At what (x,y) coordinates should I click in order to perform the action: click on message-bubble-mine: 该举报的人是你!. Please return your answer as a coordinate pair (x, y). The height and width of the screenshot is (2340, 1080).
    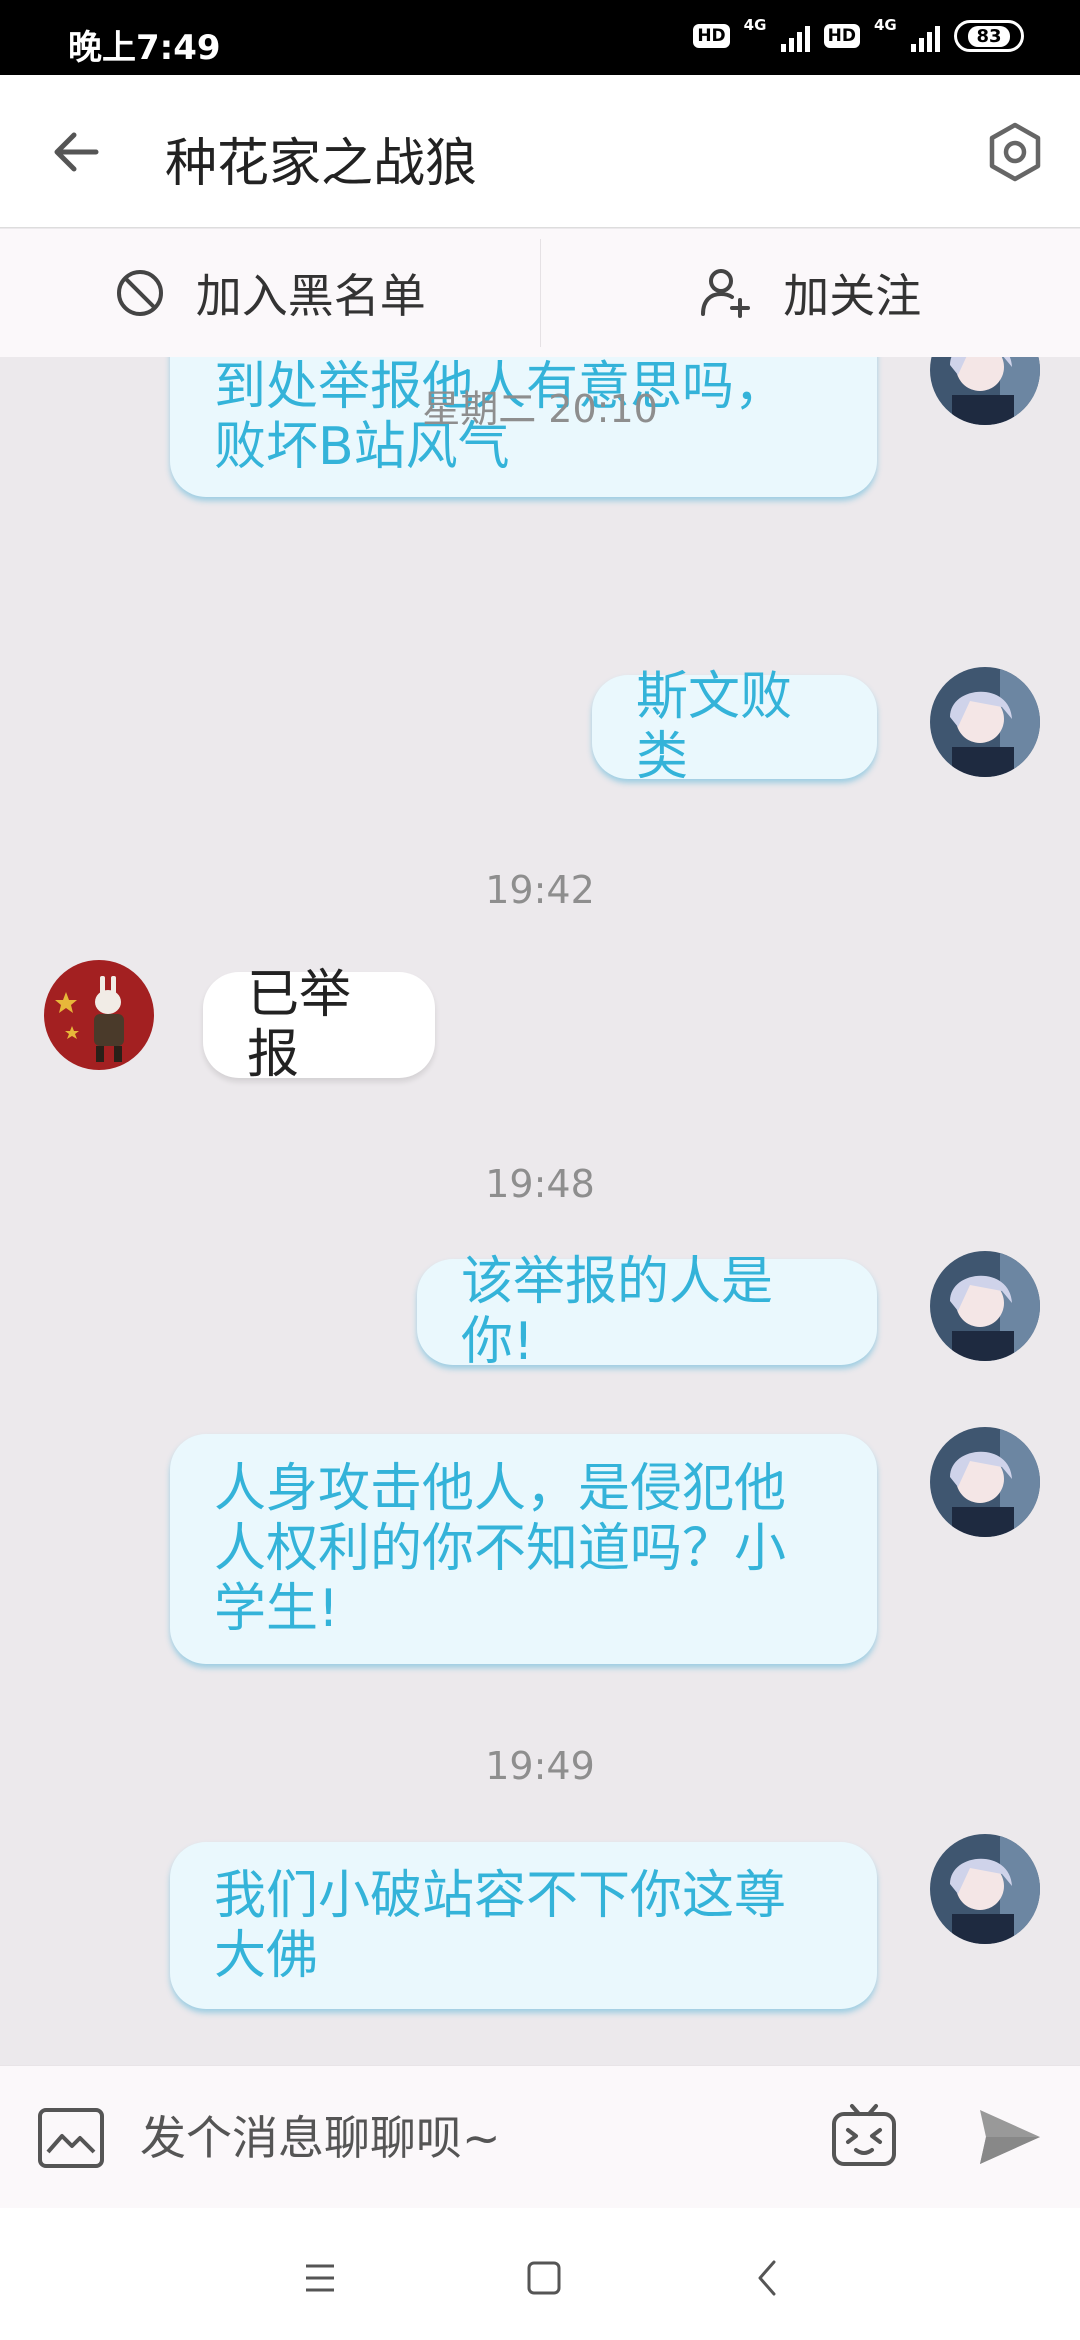
    Looking at the image, I should click on (647, 1312).